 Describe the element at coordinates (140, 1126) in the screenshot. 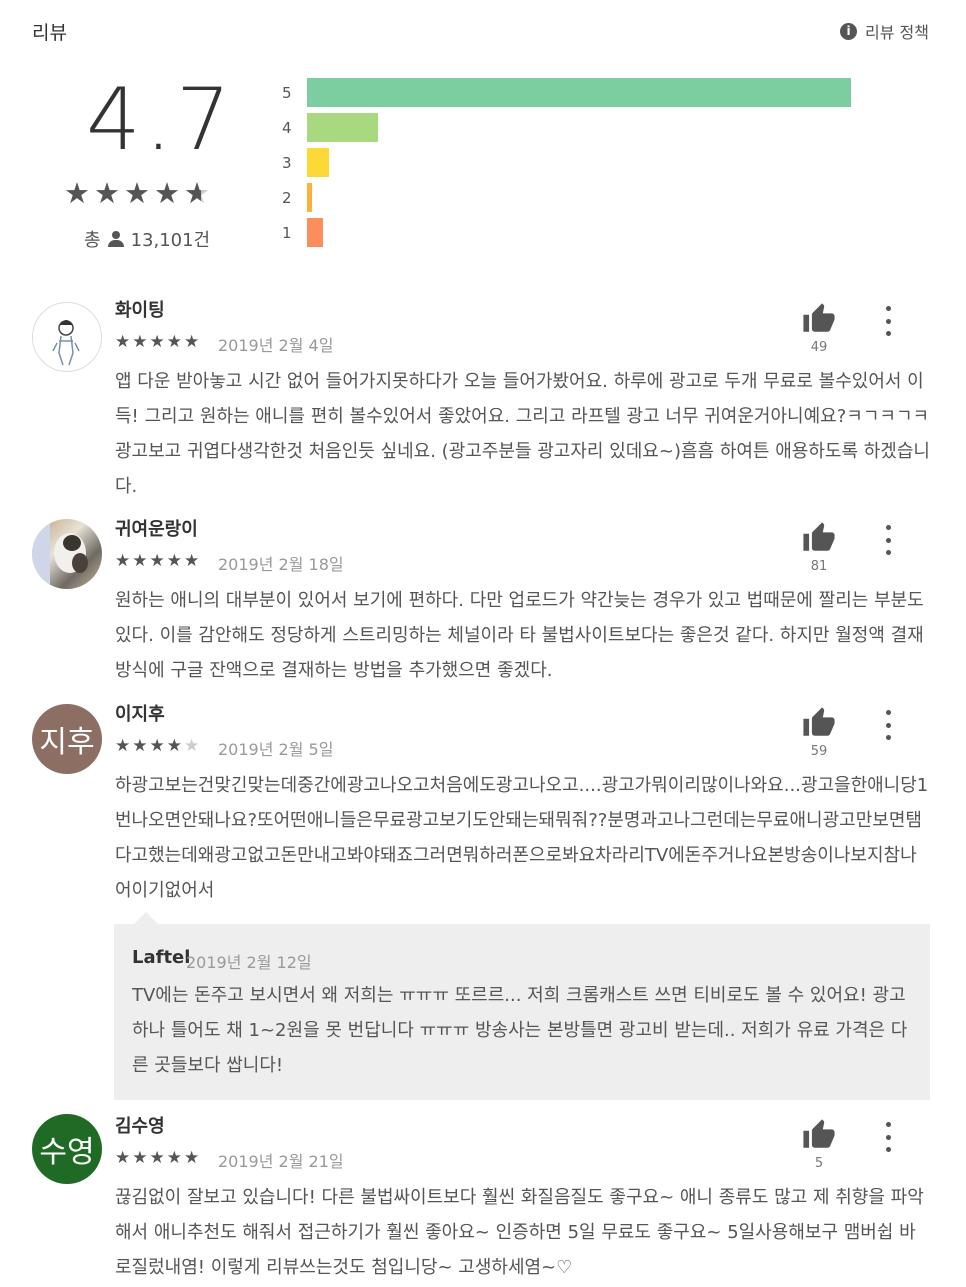

I see `review-author: 김수영` at that location.